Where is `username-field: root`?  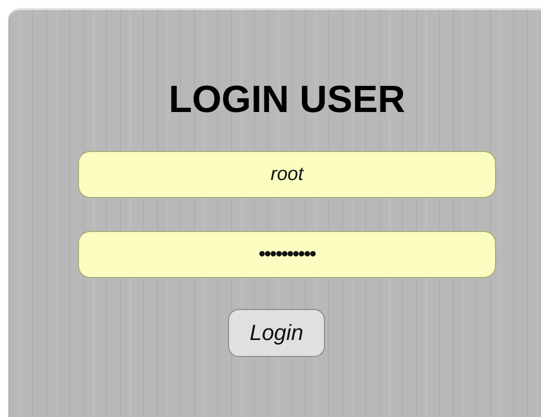
username-field: root is located at coordinates (287, 174).